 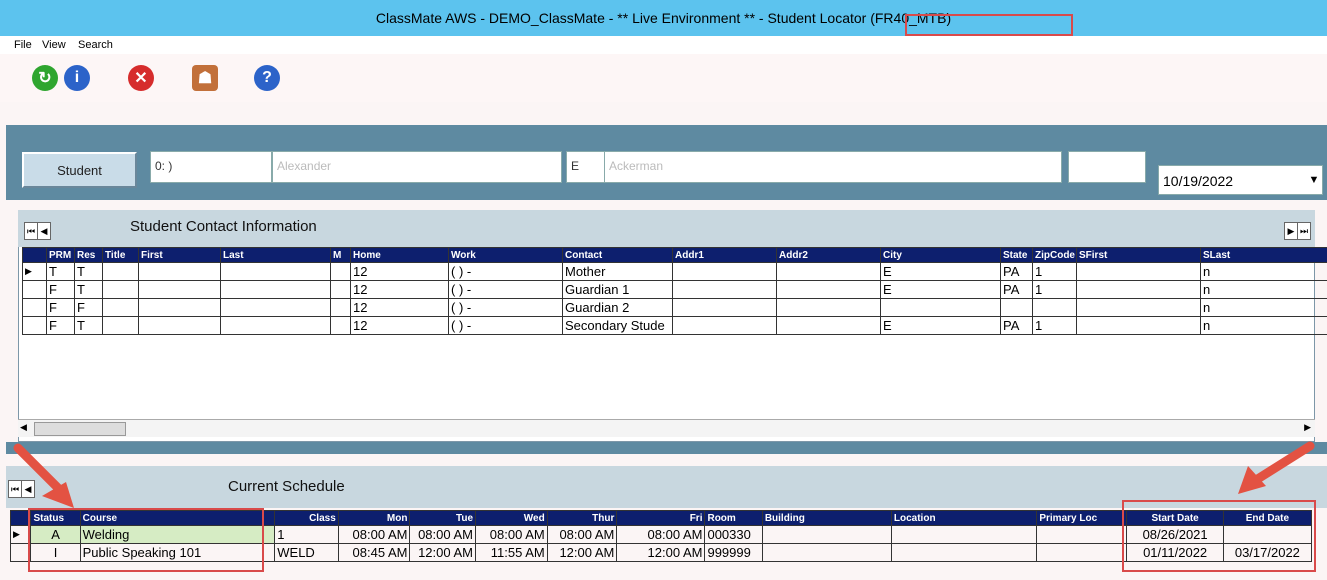 What do you see at coordinates (833, 167) in the screenshot?
I see `last-name-field: Ackerman` at bounding box center [833, 167].